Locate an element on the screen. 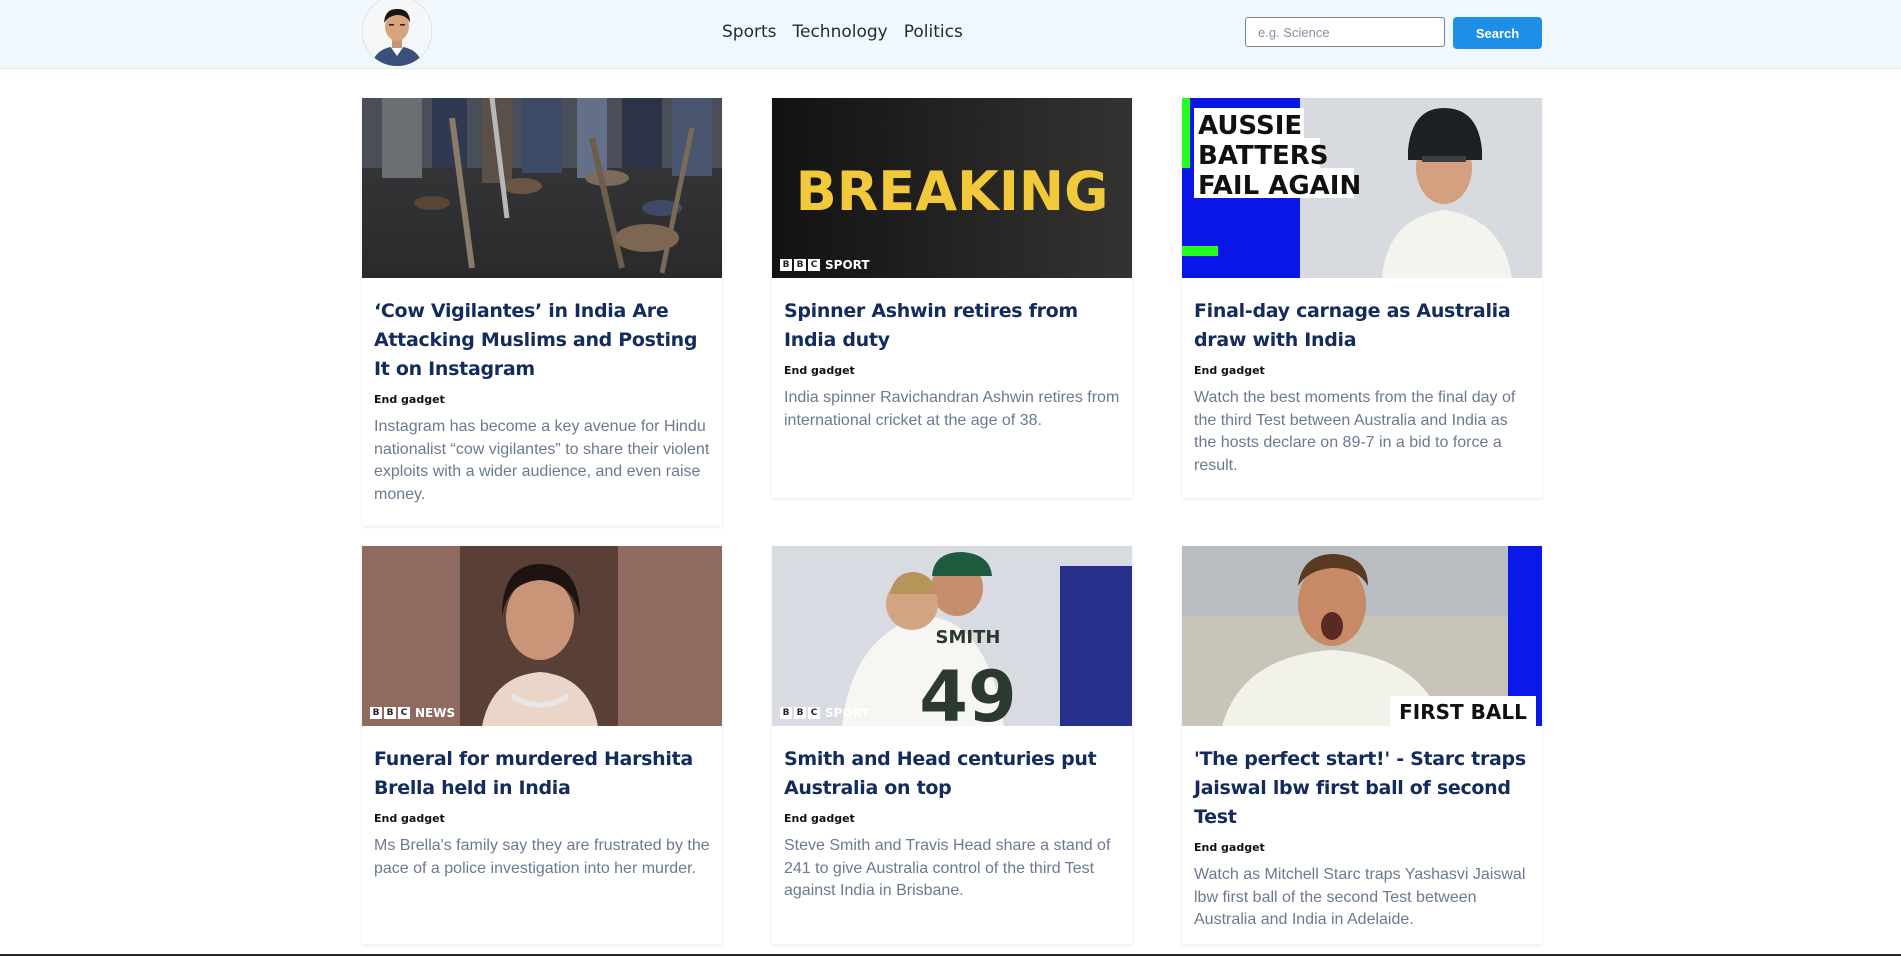 The height and width of the screenshot is (956, 1901). breaking-text: BREAKING is located at coordinates (952, 191).